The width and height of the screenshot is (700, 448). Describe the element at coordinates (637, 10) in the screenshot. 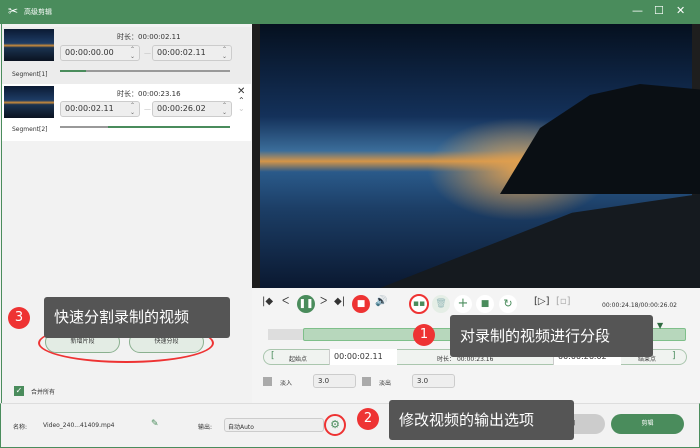

I see `minimize-icon: —` at that location.